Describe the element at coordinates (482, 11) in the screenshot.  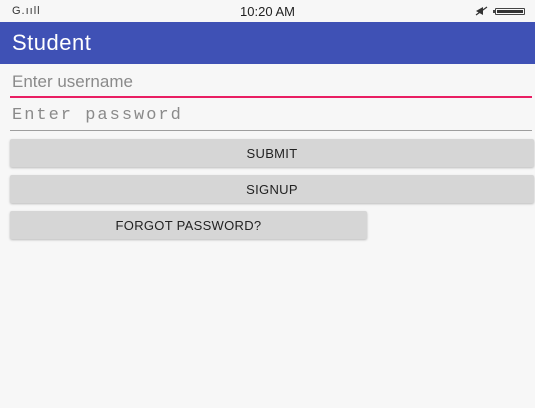
I see `mute-icon` at that location.